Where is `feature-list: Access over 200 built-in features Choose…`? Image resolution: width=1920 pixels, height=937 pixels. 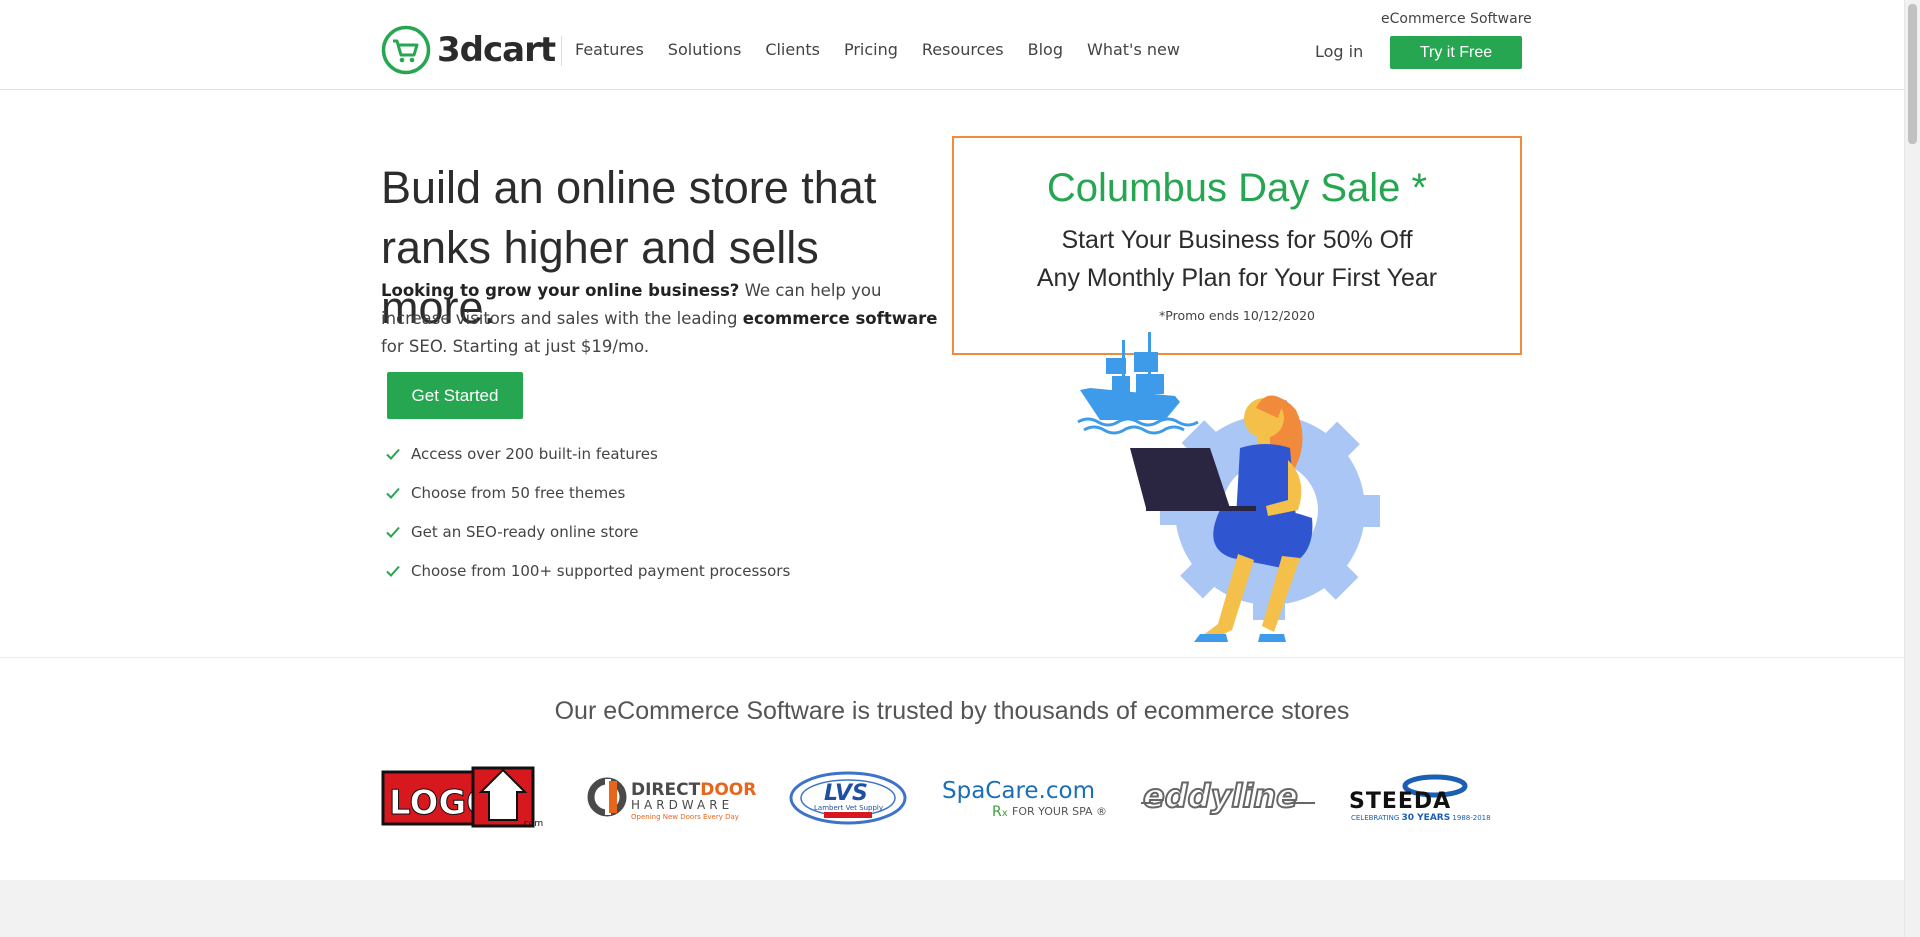
feature-list: Access over 200 built-in features Choose… is located at coordinates (587, 512).